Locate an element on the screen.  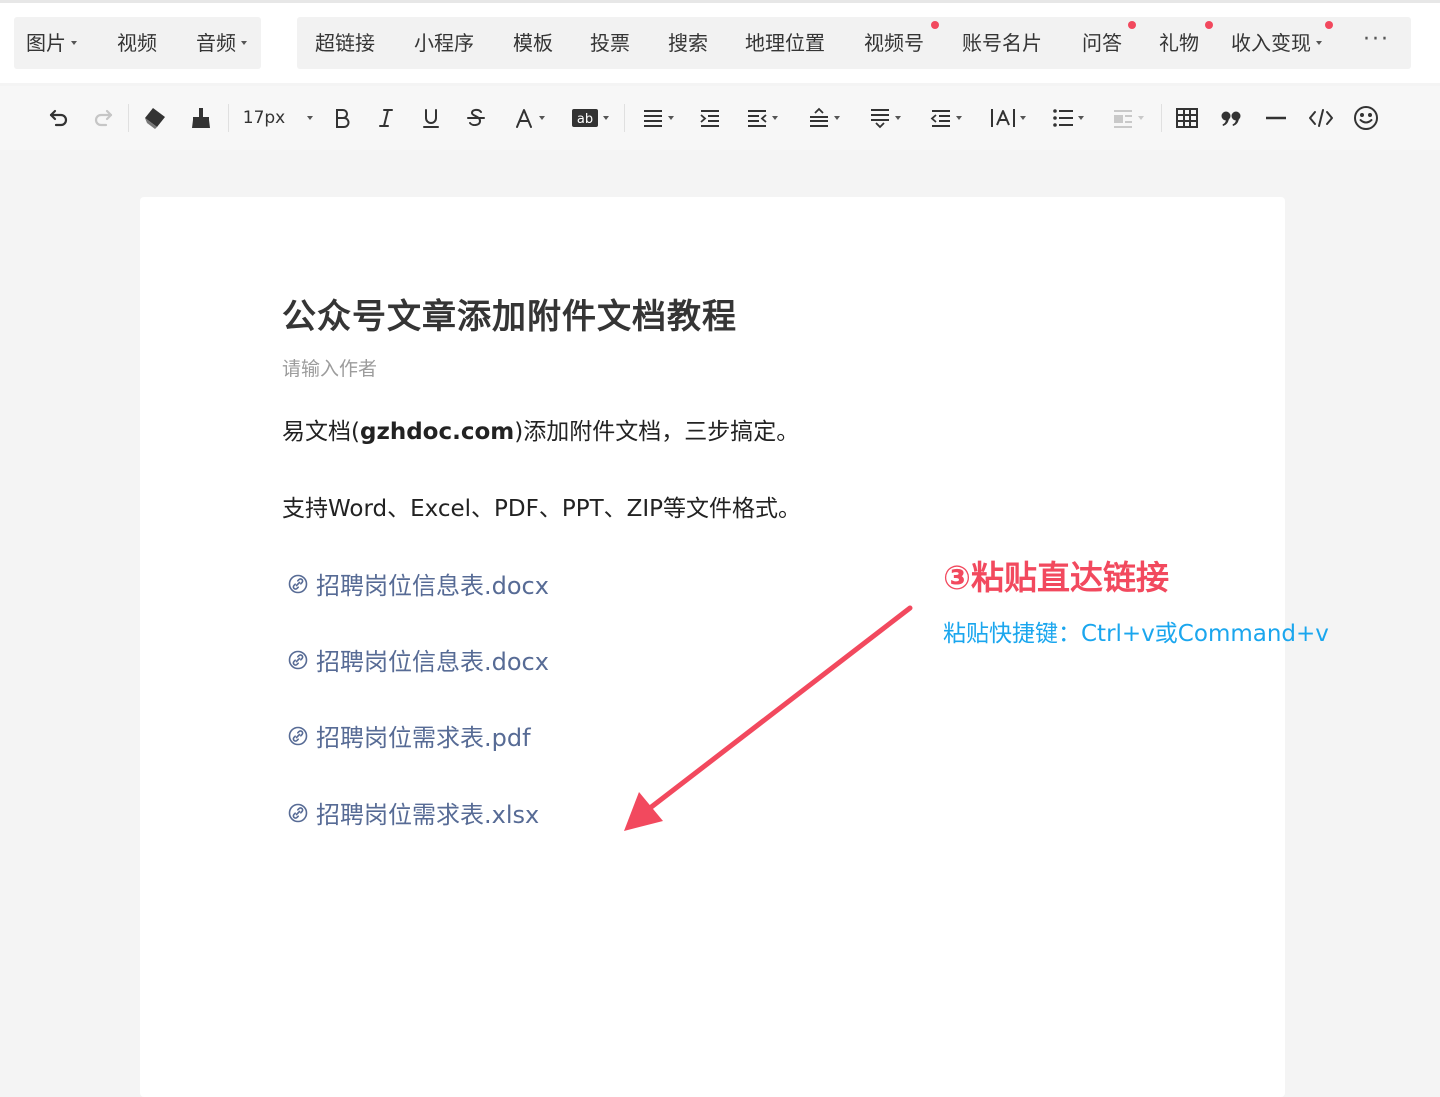
insert-search-label: 搜索 is located at coordinates (688, 43).